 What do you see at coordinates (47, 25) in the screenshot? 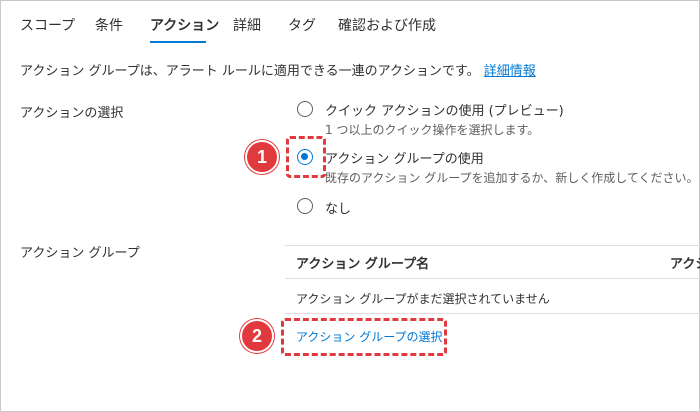
I see `tab-scope: スコープ` at bounding box center [47, 25].